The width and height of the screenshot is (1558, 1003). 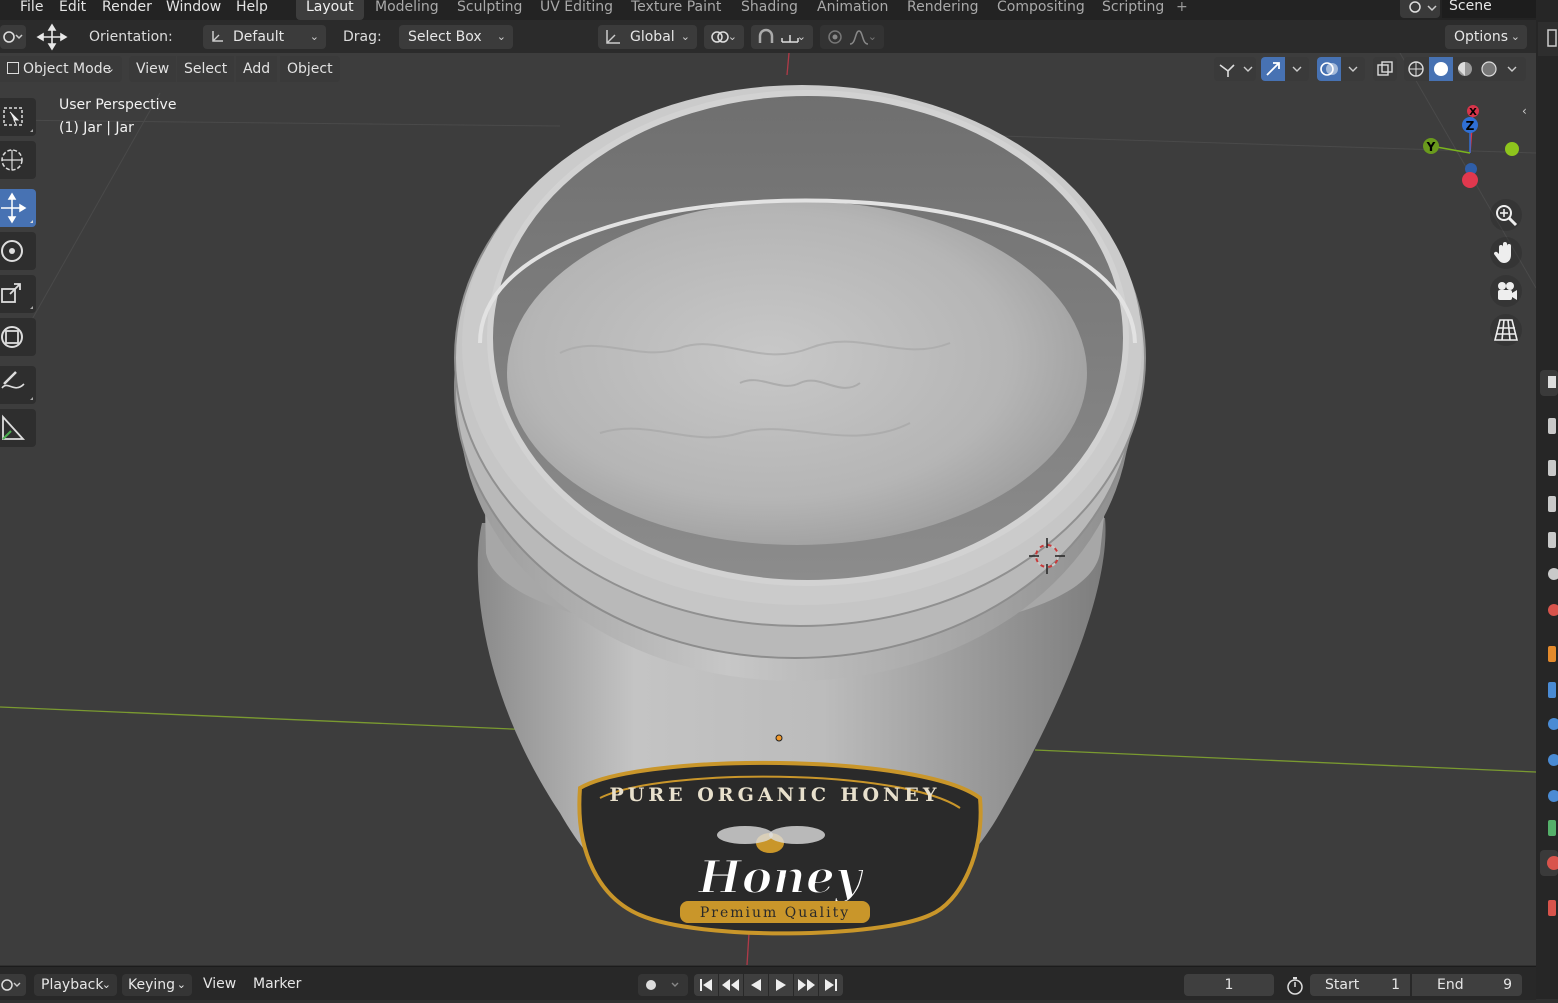 What do you see at coordinates (31, 10) in the screenshot?
I see `menu-file: File` at bounding box center [31, 10].